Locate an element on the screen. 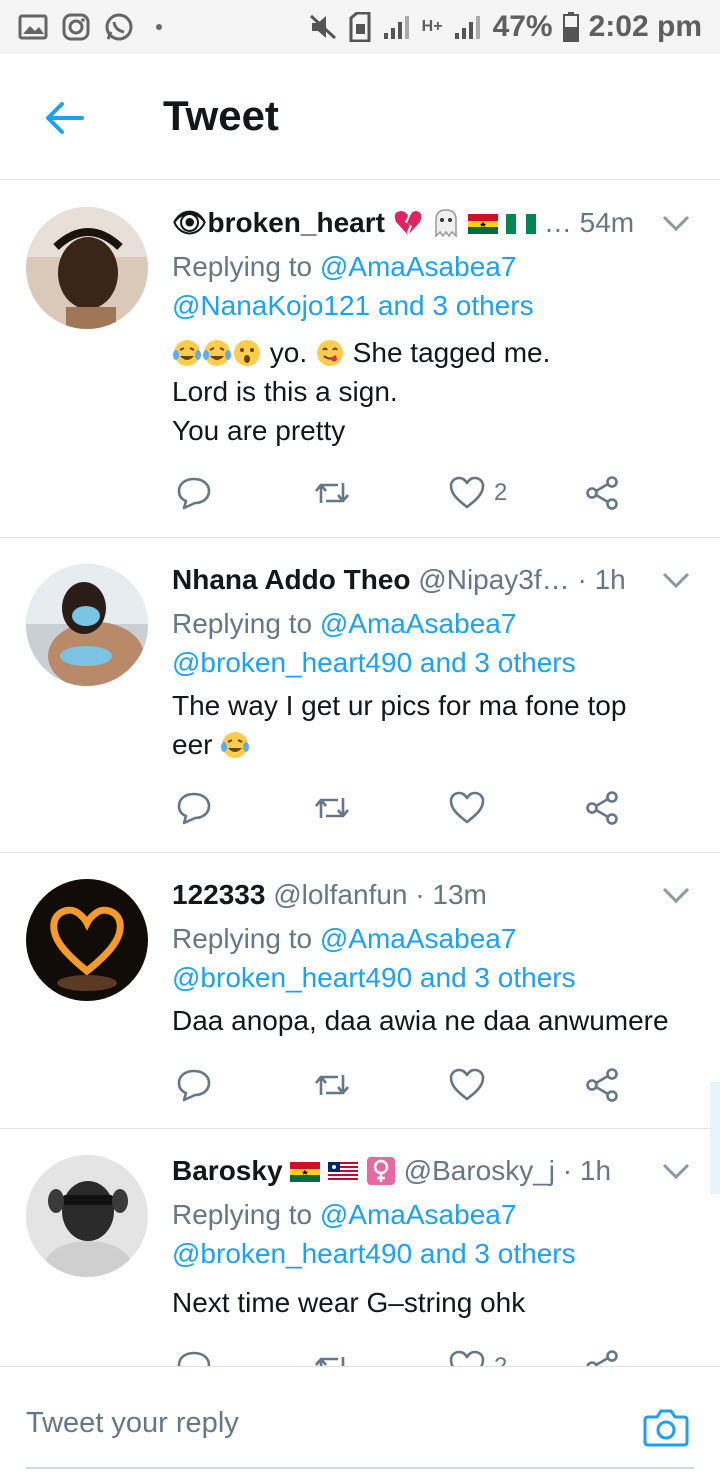 This screenshot has width=720, height=1480. mute-icon is located at coordinates (323, 27).